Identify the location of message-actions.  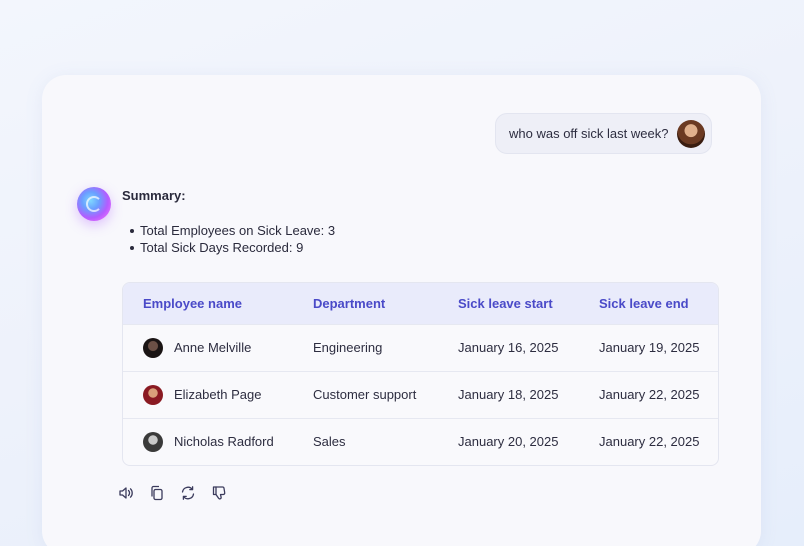
(172, 493).